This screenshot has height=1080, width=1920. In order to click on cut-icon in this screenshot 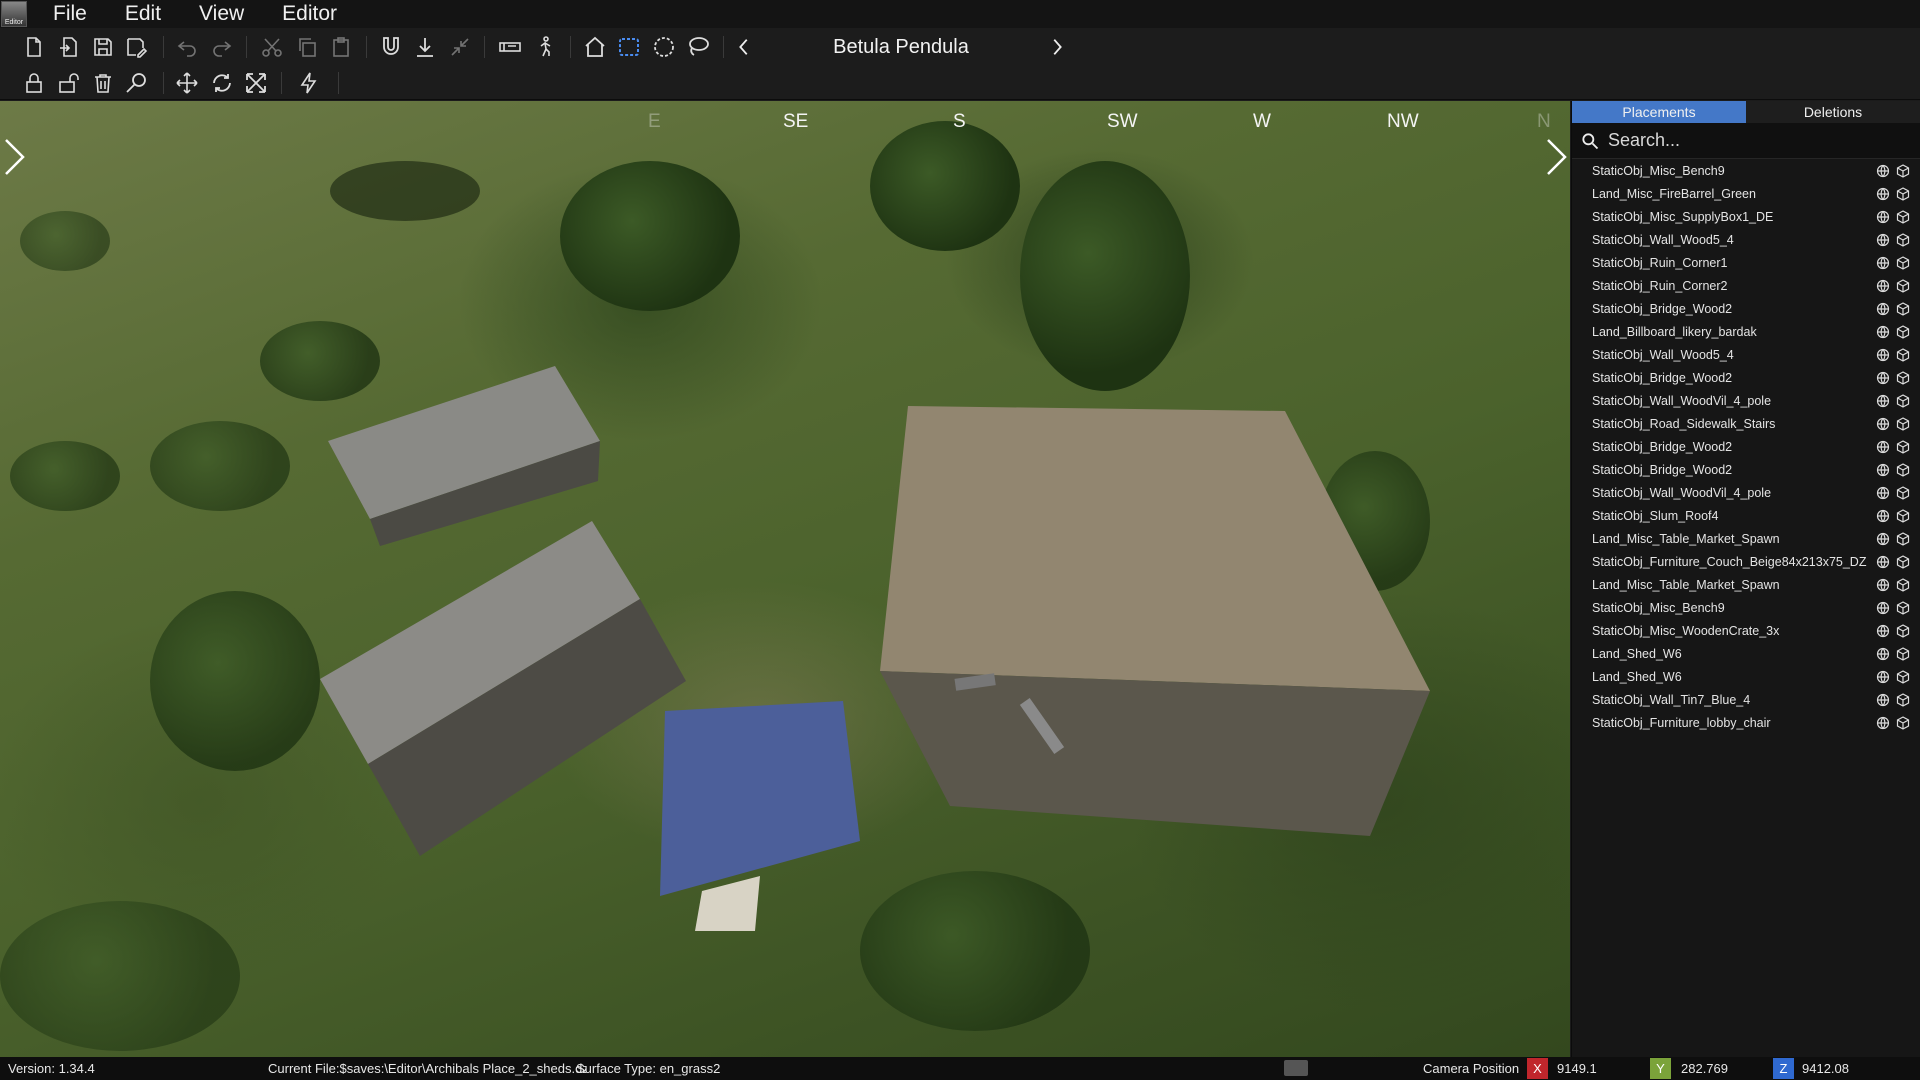, I will do `click(272, 47)`.